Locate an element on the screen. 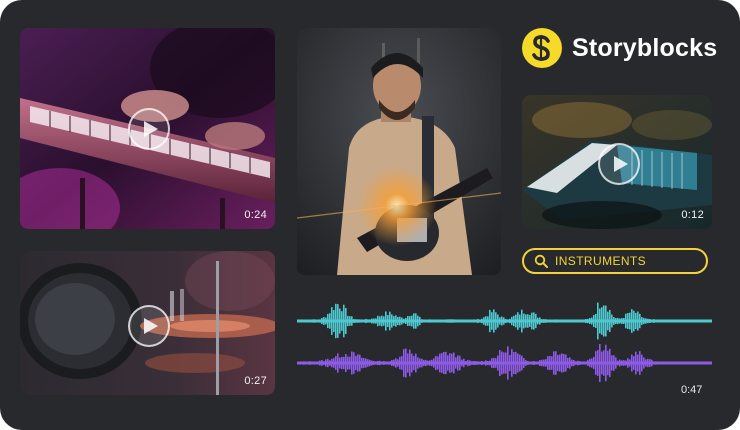 This screenshot has width=740, height=430. brand-logo: Storyblocks is located at coordinates (619, 48).